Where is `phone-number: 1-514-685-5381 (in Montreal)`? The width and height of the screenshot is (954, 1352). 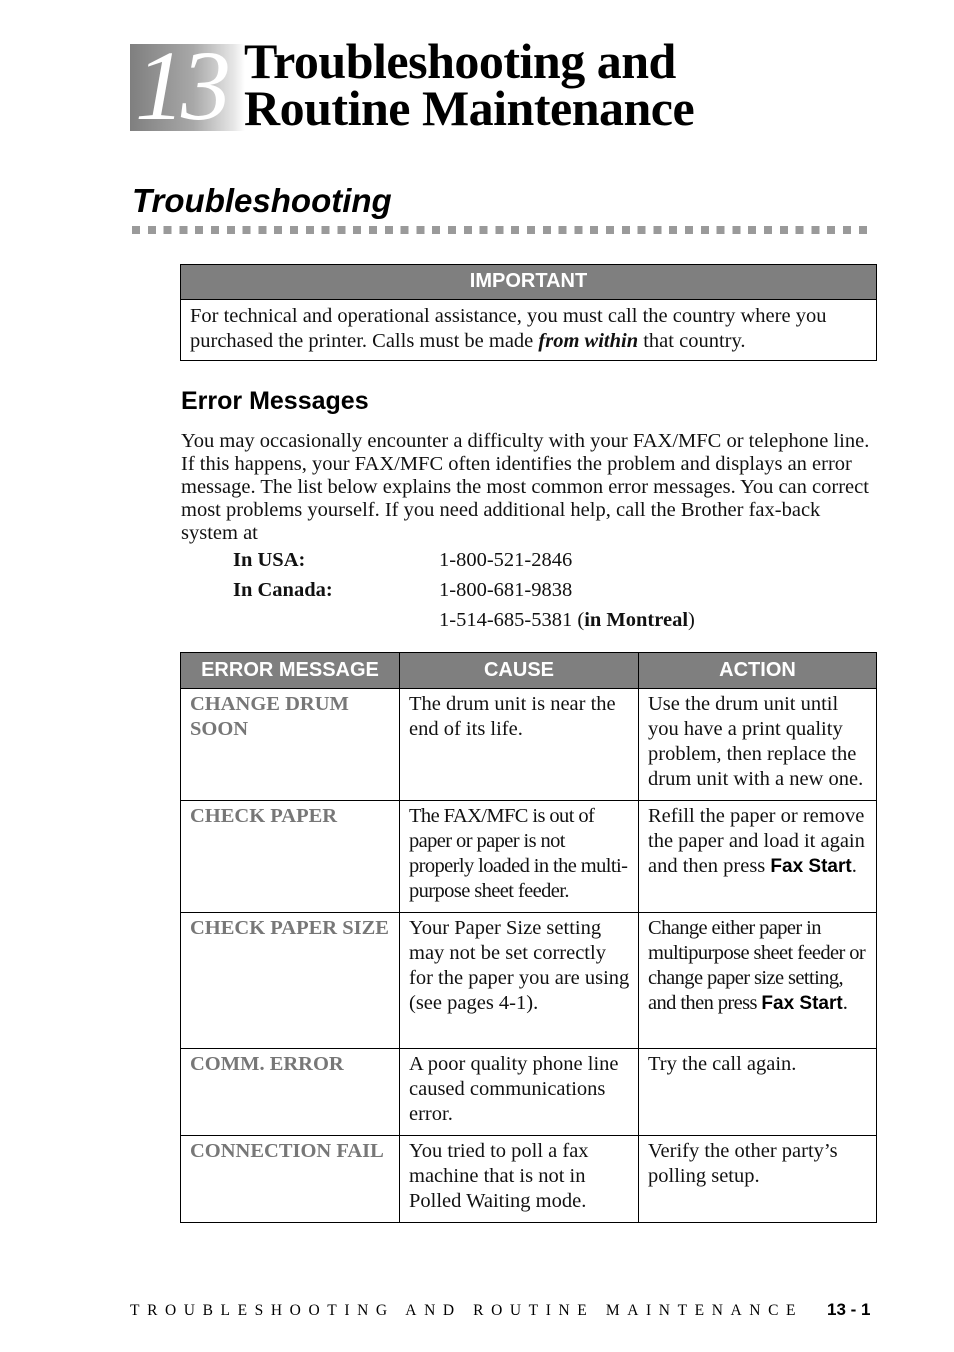 phone-number: 1-514-685-5381 (in Montreal) is located at coordinates (567, 620).